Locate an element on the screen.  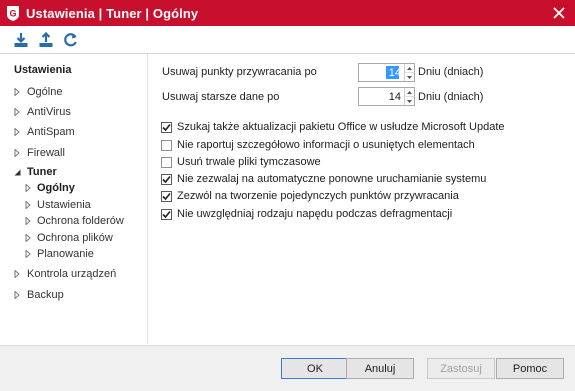
sidebar-item-label: Ogólne is located at coordinates (45, 92).